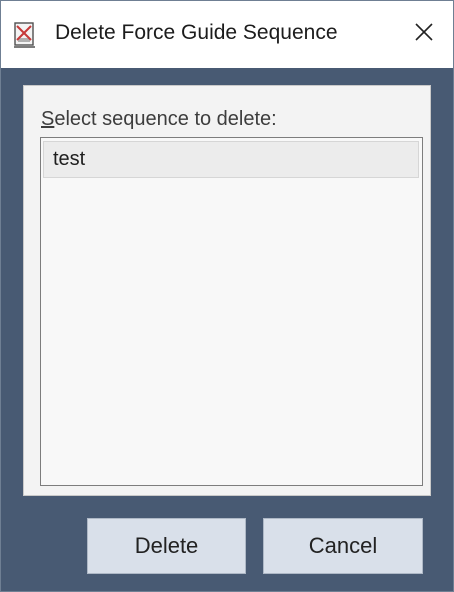  I want to click on cancel-button: Cancel, so click(343, 546).